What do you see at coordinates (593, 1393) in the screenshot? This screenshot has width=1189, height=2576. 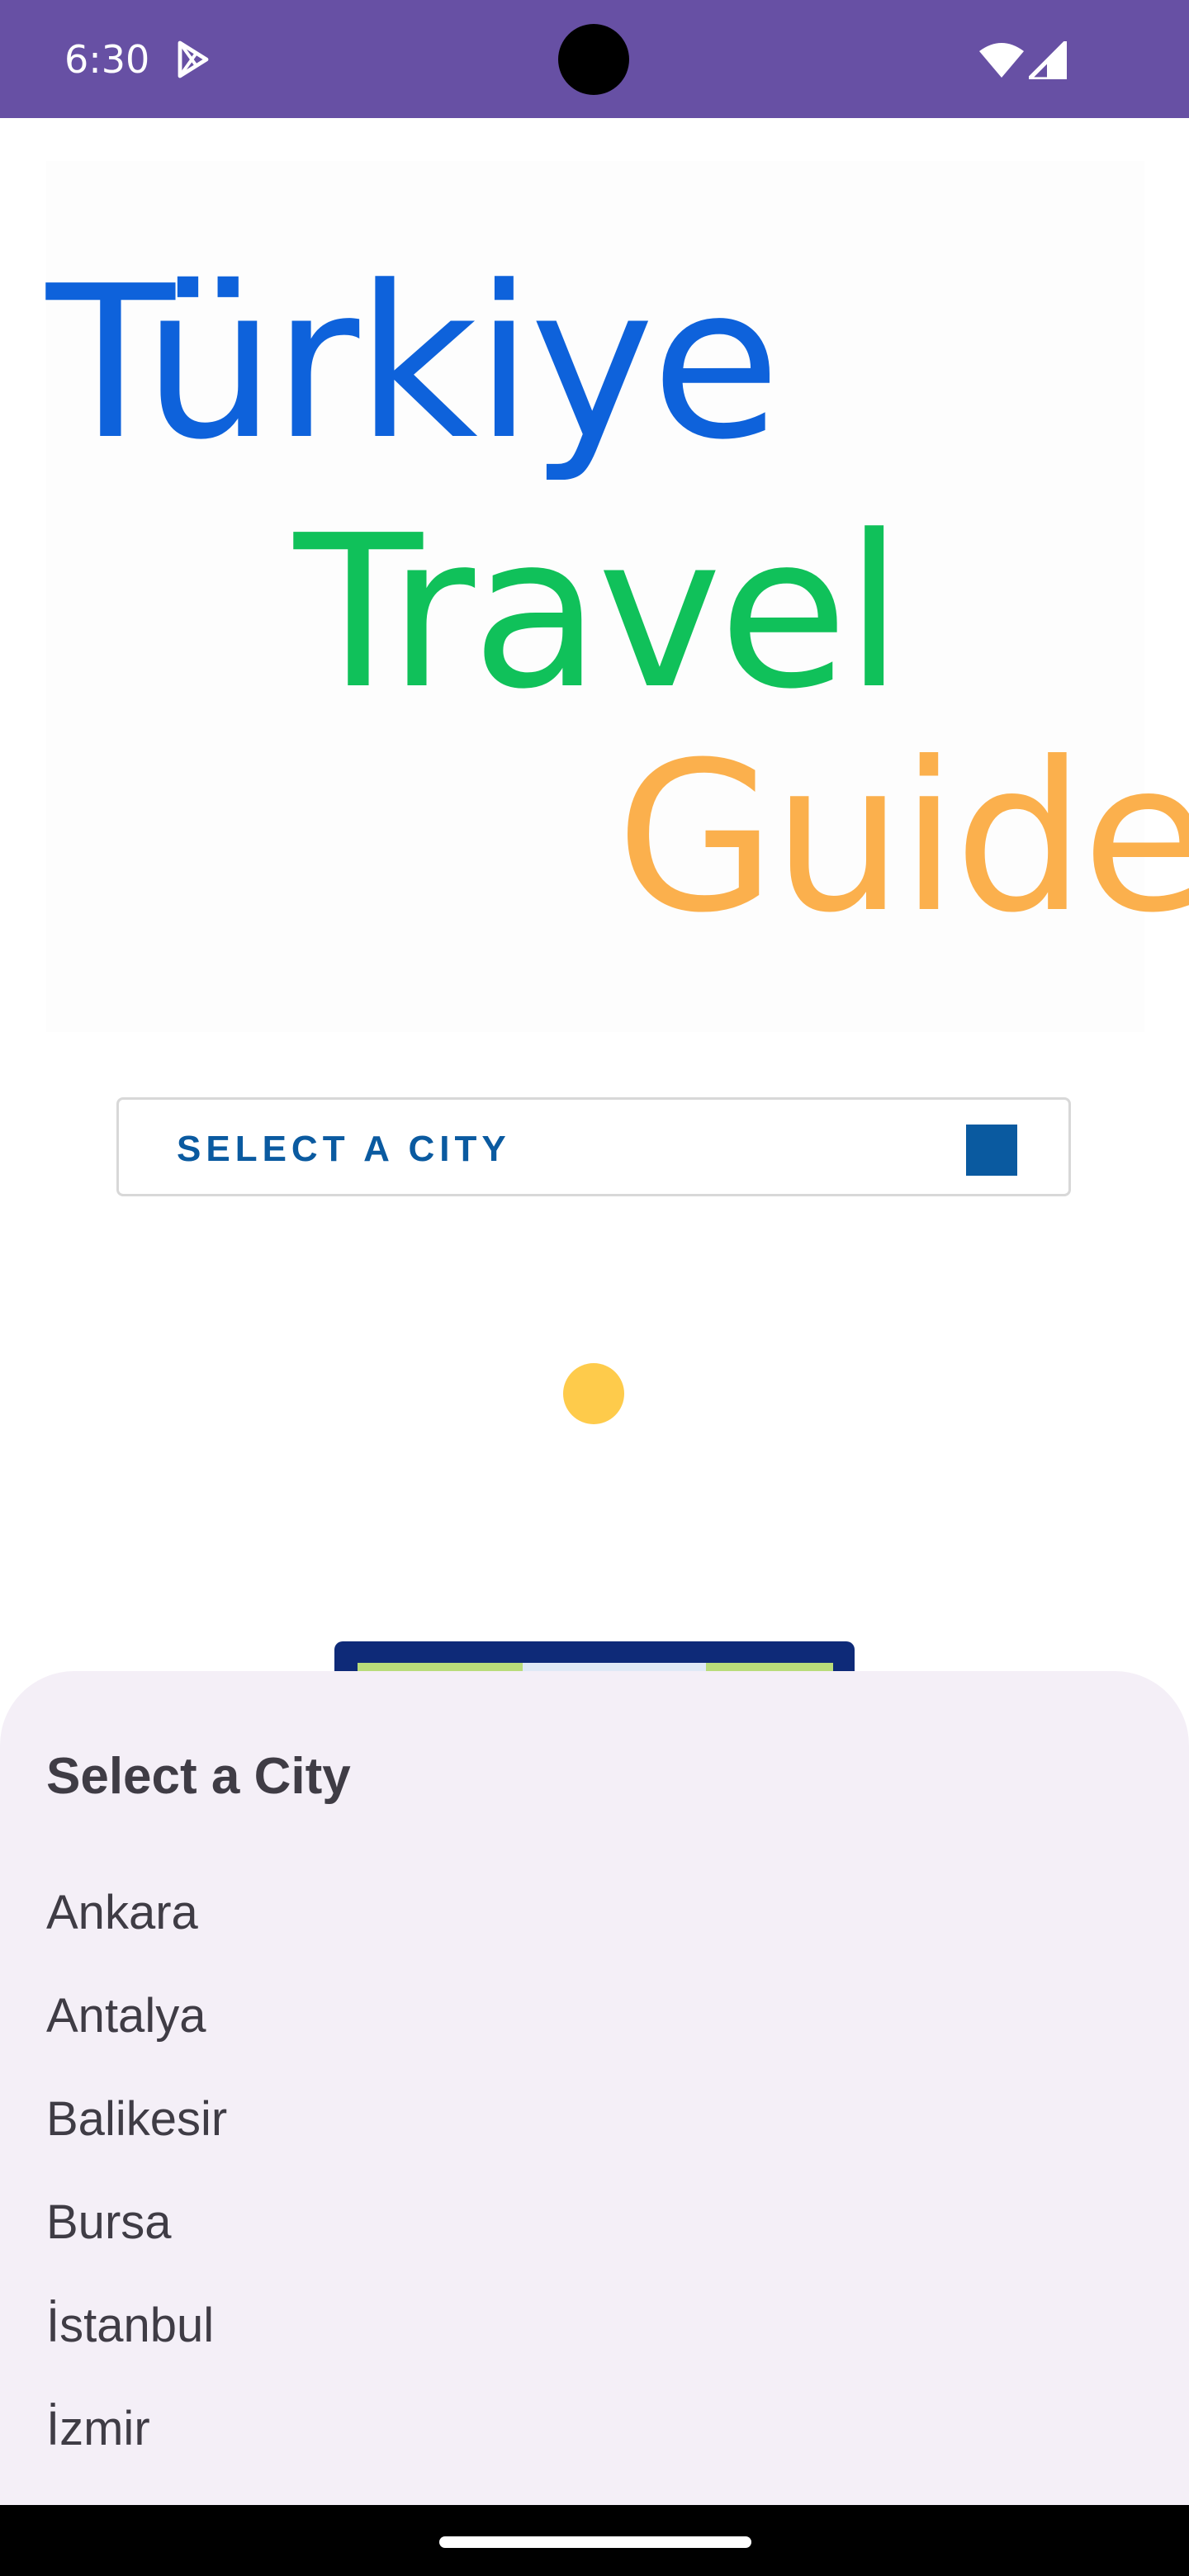 I see `loading-indicator` at bounding box center [593, 1393].